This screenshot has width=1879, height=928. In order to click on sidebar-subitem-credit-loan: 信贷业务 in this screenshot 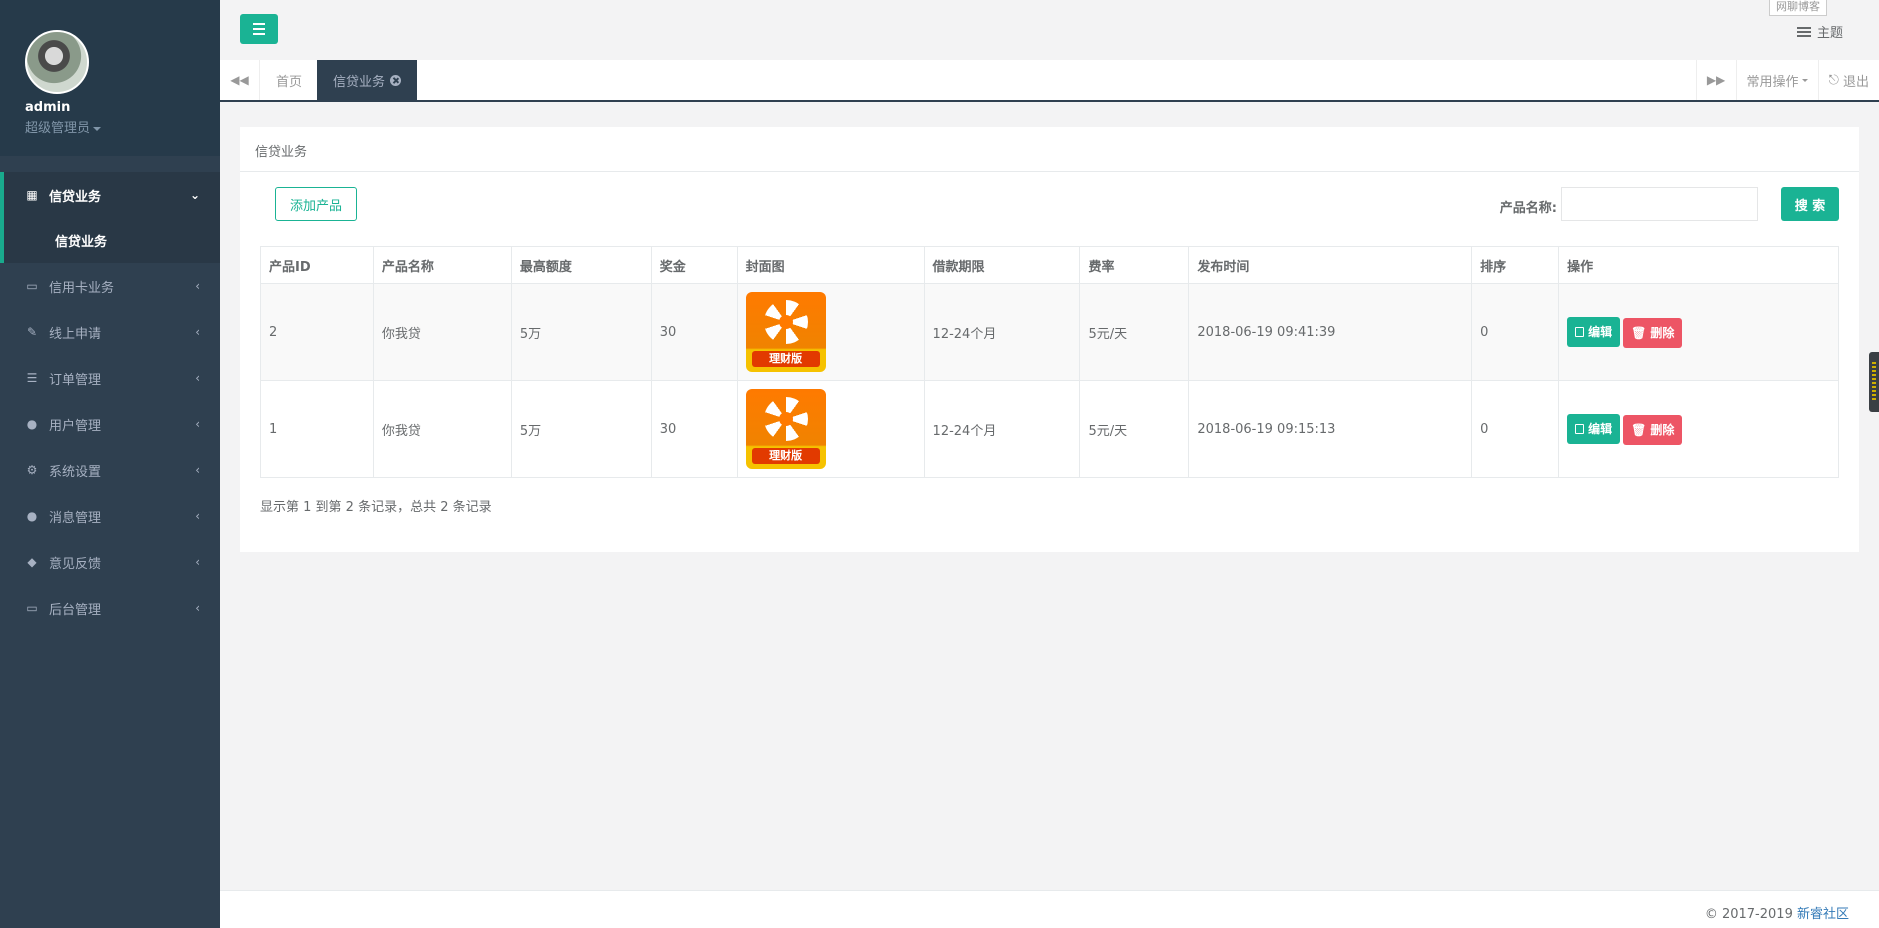, I will do `click(110, 240)`.